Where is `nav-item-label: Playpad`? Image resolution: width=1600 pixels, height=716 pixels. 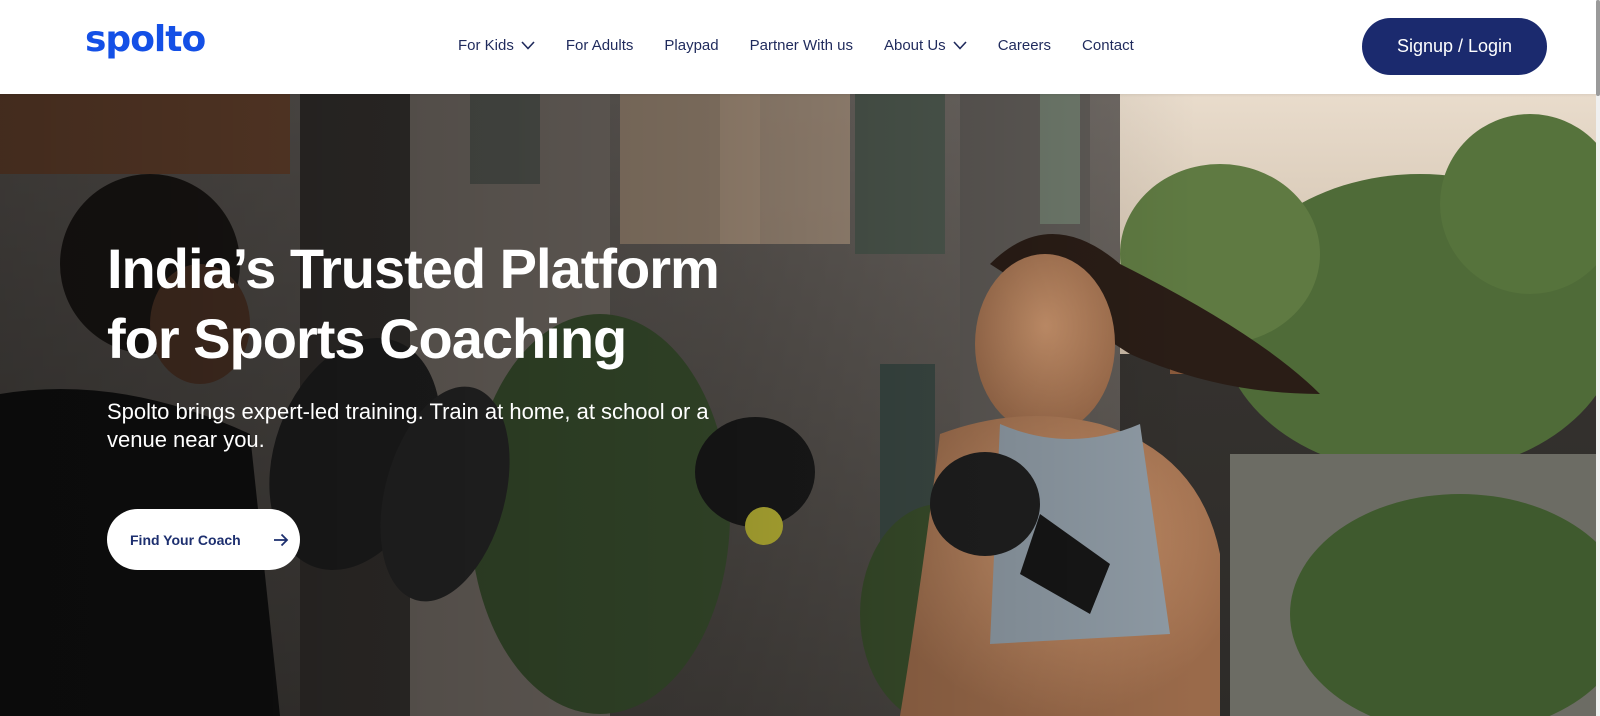 nav-item-label: Playpad is located at coordinates (691, 45).